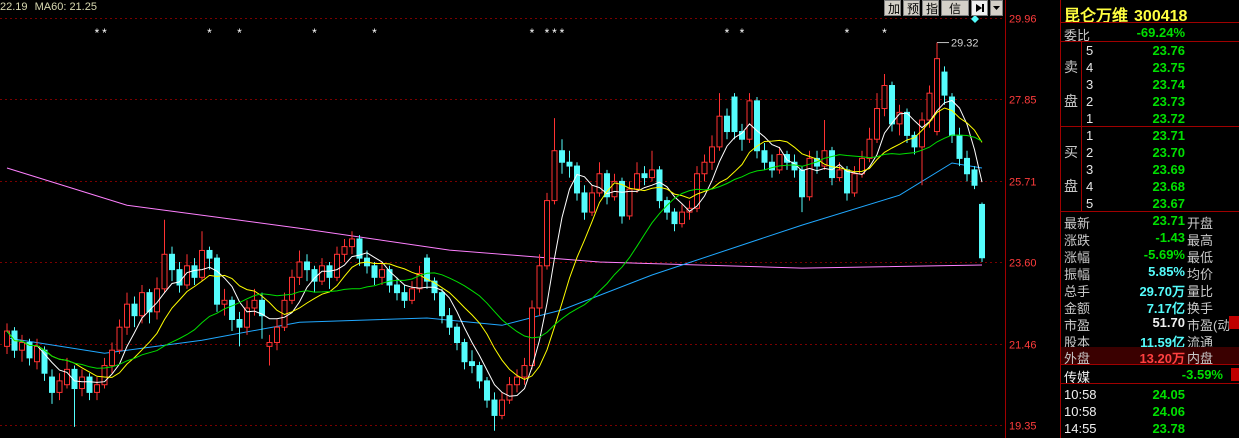 Image resolution: width=1239 pixels, height=438 pixels. What do you see at coordinates (1150, 203) in the screenshot?
I see `buy-level-row: 5 23.67` at bounding box center [1150, 203].